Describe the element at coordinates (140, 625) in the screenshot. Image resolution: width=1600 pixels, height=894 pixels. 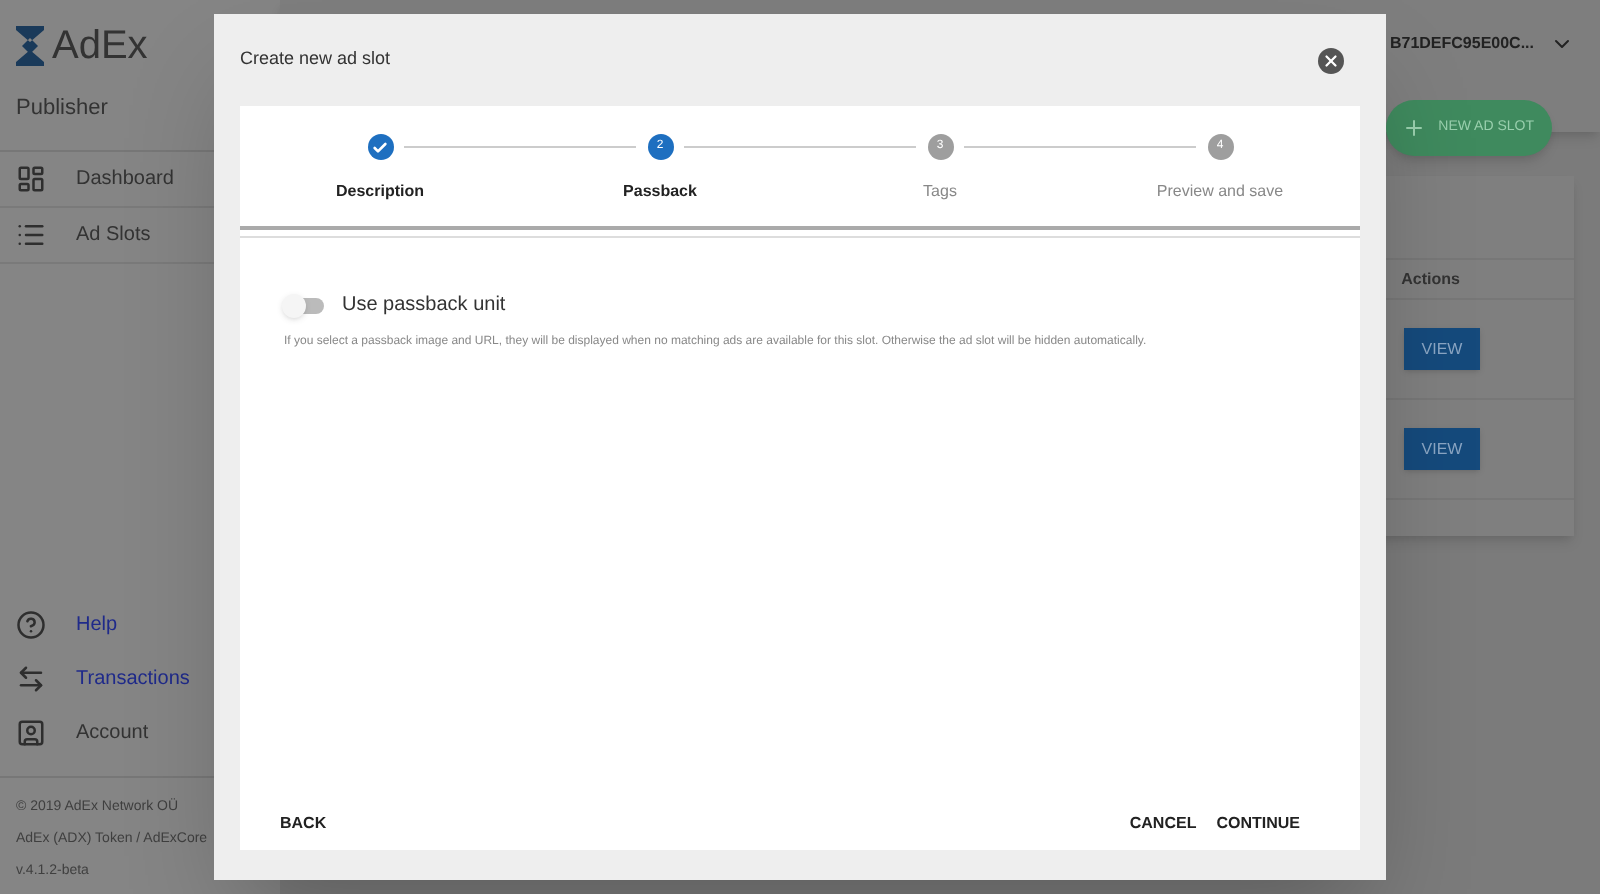
I see `nav-item: Help` at that location.